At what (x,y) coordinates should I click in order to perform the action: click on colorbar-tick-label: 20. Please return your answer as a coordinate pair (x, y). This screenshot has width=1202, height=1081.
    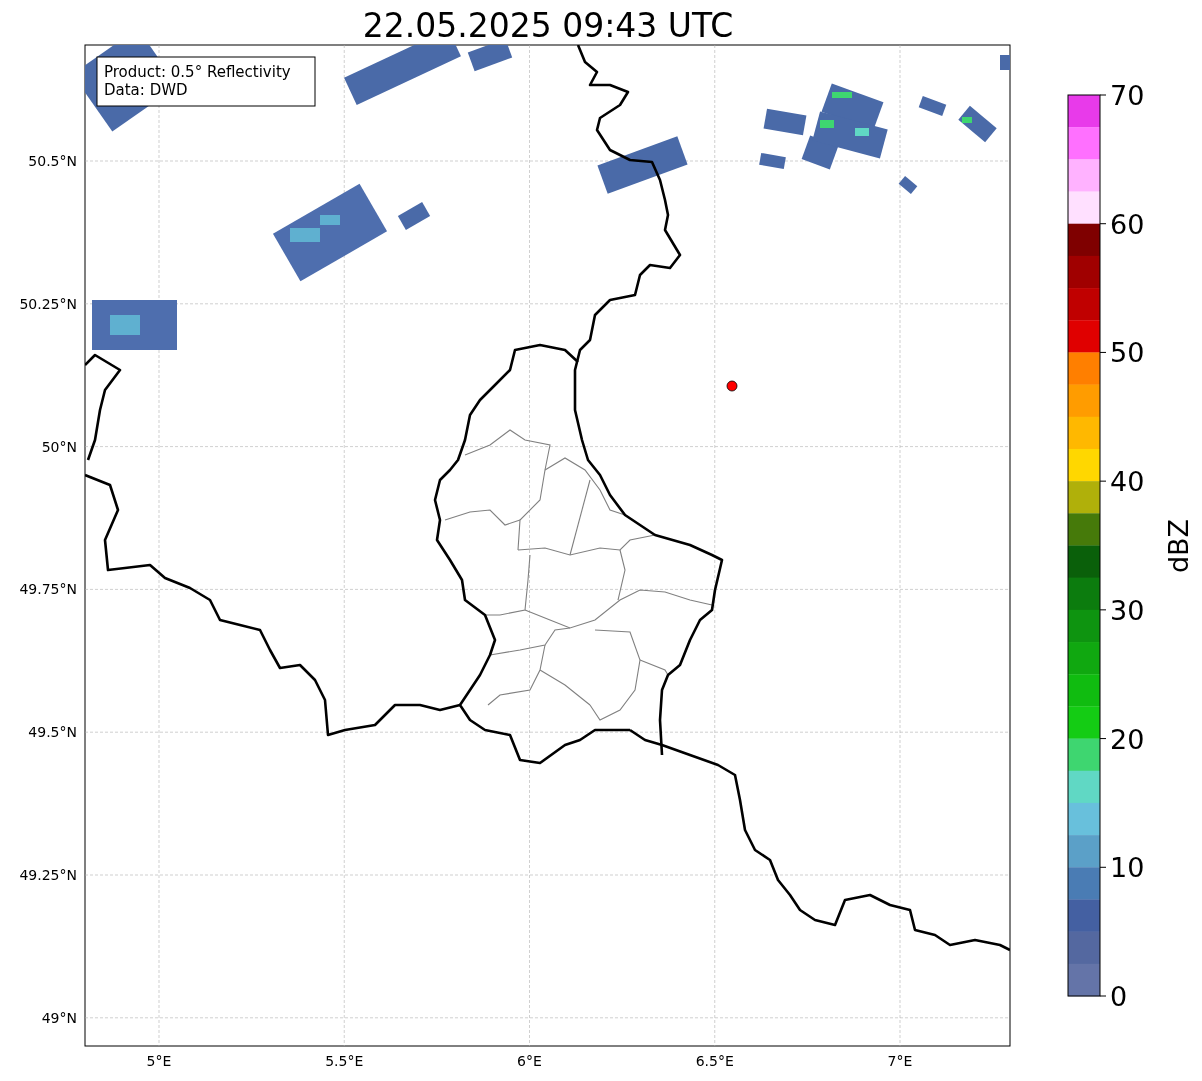
    Looking at the image, I should click on (1127, 739).